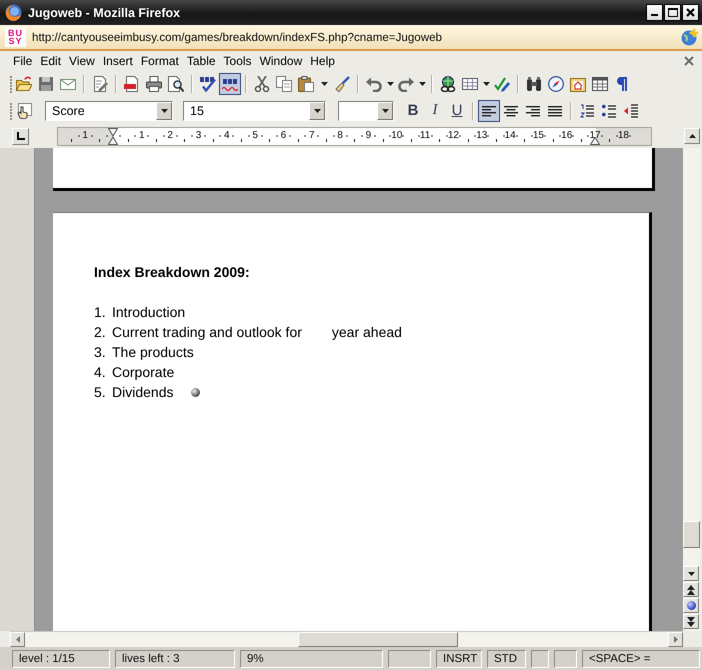 This screenshot has width=702, height=670. I want to click on menu-item: Tools, so click(238, 61).